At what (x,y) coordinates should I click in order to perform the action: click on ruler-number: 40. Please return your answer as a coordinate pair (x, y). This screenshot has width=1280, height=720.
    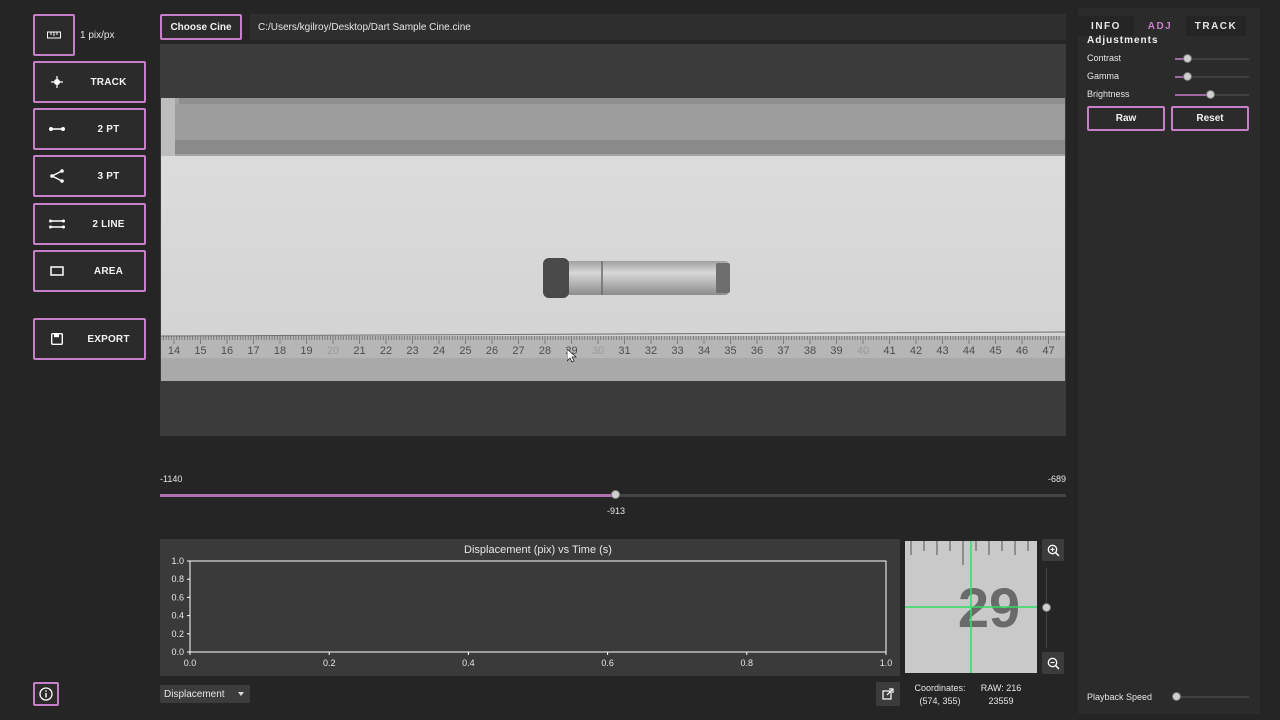
    Looking at the image, I should click on (863, 351).